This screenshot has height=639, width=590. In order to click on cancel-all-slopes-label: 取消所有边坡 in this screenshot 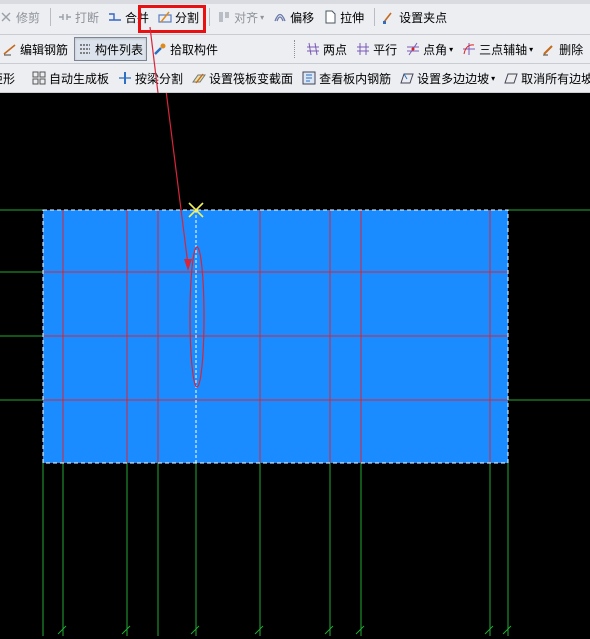, I will do `click(555, 78)`.